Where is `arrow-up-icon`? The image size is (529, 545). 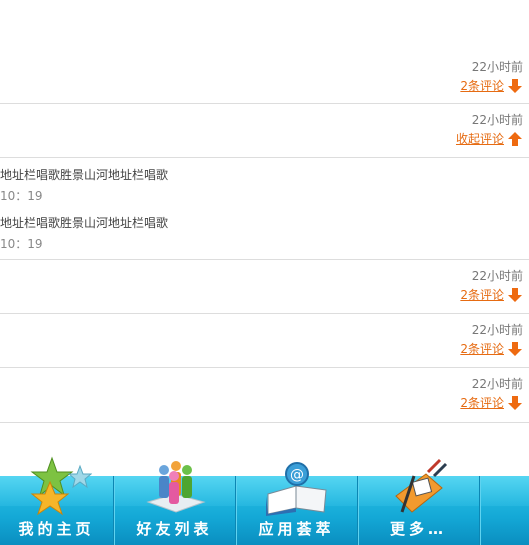 arrow-up-icon is located at coordinates (515, 139).